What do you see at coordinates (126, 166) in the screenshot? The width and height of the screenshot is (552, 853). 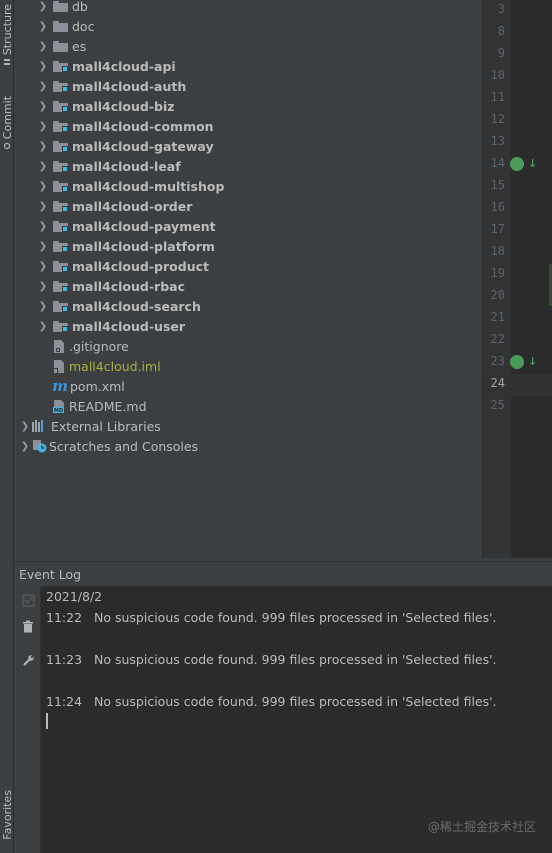 I see `tree-item-label: mall4cloud-leaf` at bounding box center [126, 166].